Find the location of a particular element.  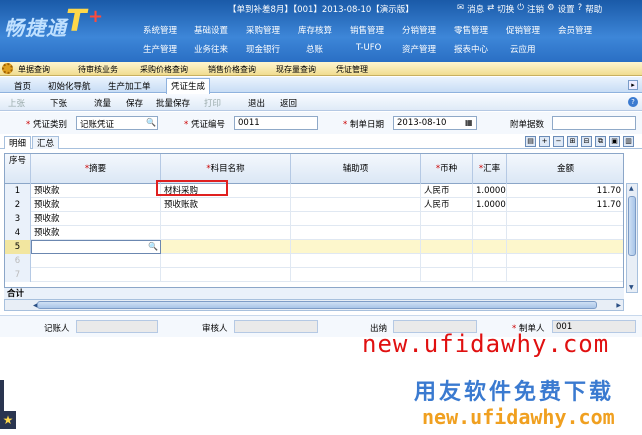

vertical-scrollbar: ▲ ▼ is located at coordinates (632, 238).